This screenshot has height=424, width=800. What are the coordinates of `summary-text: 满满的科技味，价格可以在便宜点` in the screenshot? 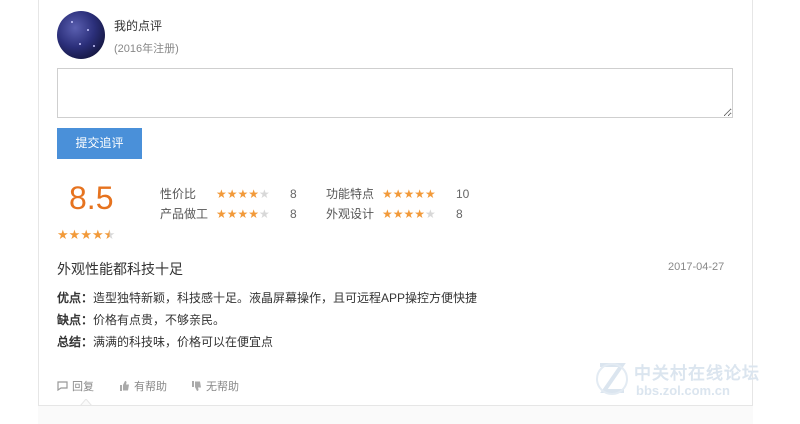 It's located at (183, 342).